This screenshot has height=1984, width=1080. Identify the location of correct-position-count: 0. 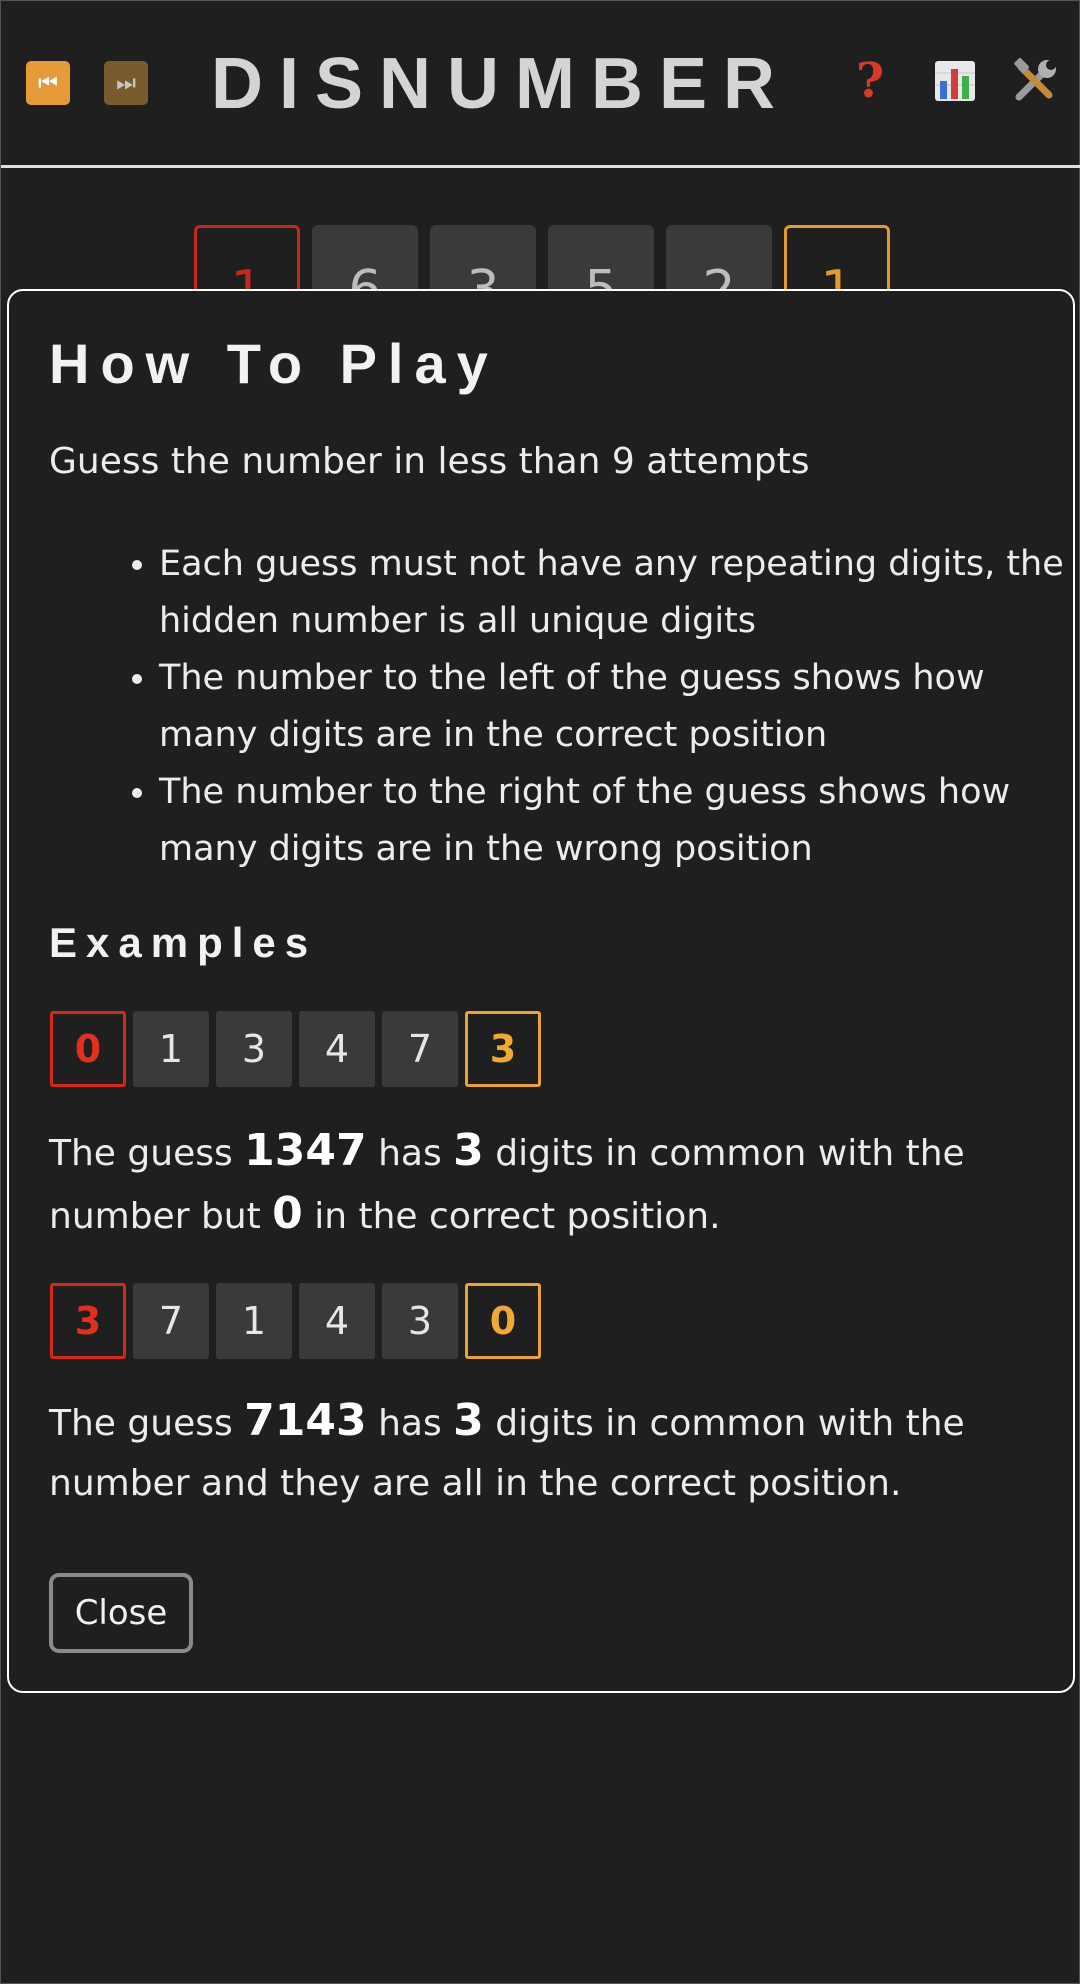
(88, 1049).